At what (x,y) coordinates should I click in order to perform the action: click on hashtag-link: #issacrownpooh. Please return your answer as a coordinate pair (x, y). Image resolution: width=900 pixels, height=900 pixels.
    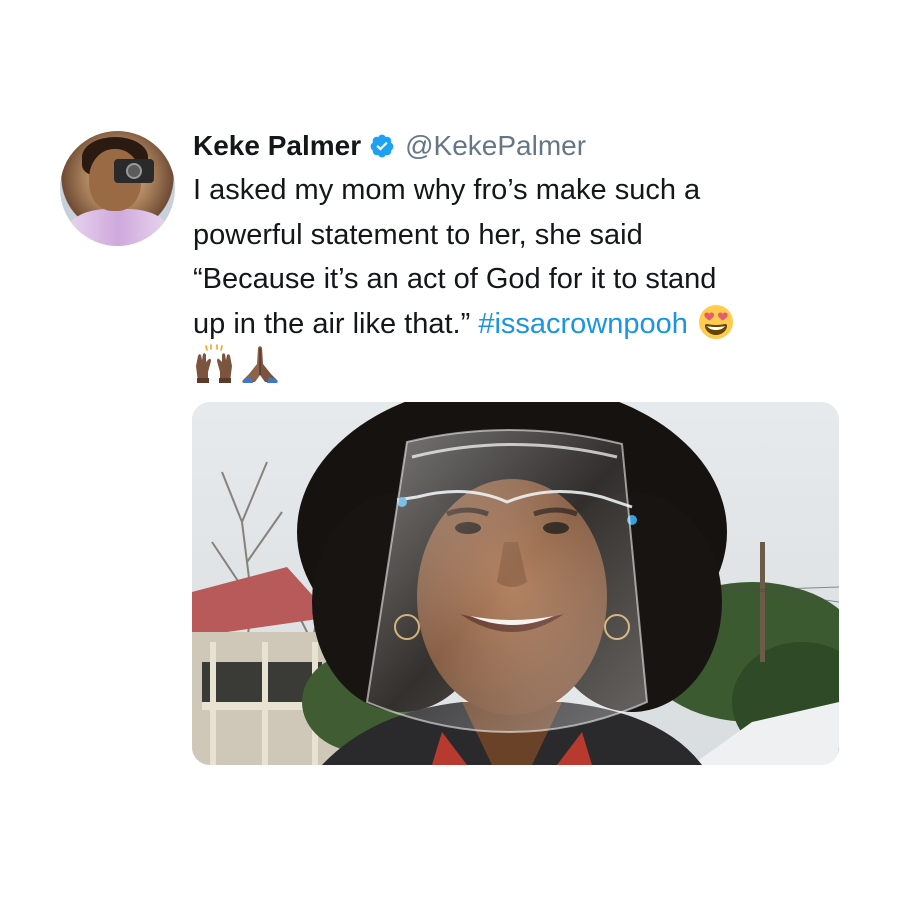
    Looking at the image, I should click on (583, 324).